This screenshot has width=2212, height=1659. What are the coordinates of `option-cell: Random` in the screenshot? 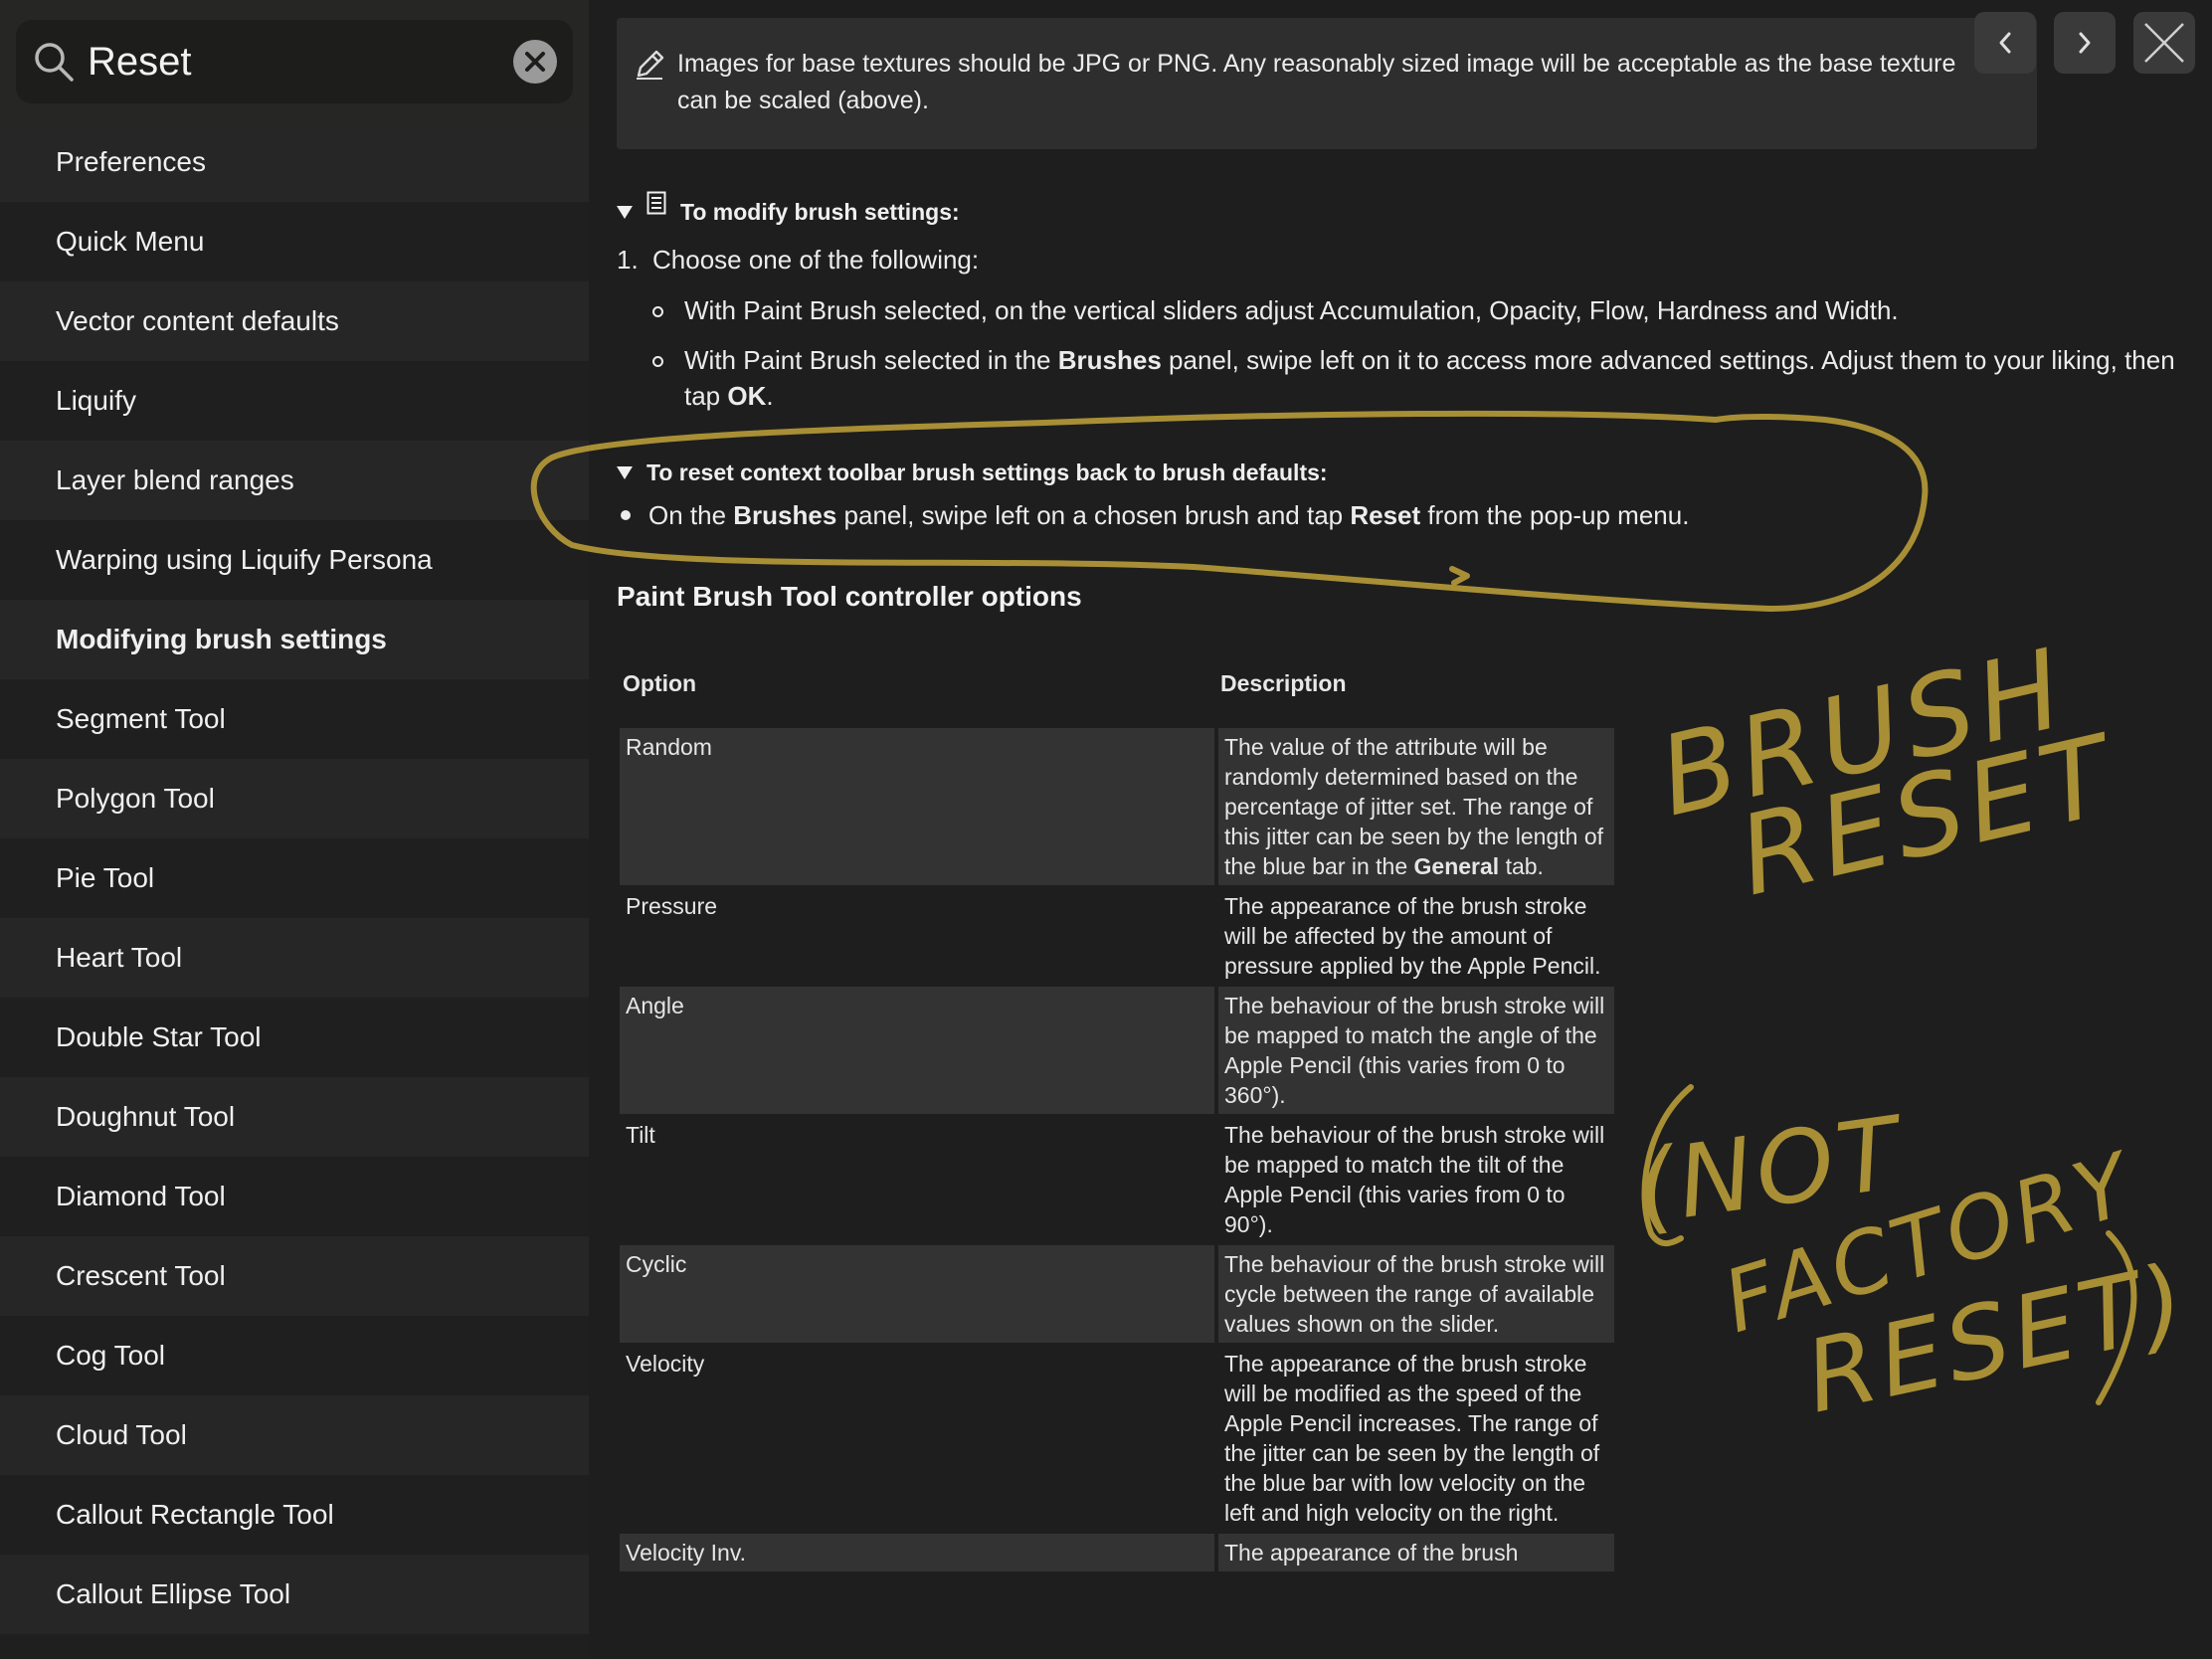 It's located at (917, 806).